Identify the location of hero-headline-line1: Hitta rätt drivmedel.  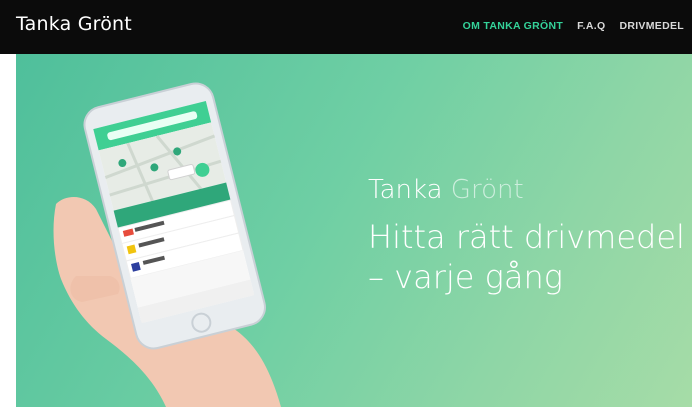
(526, 237).